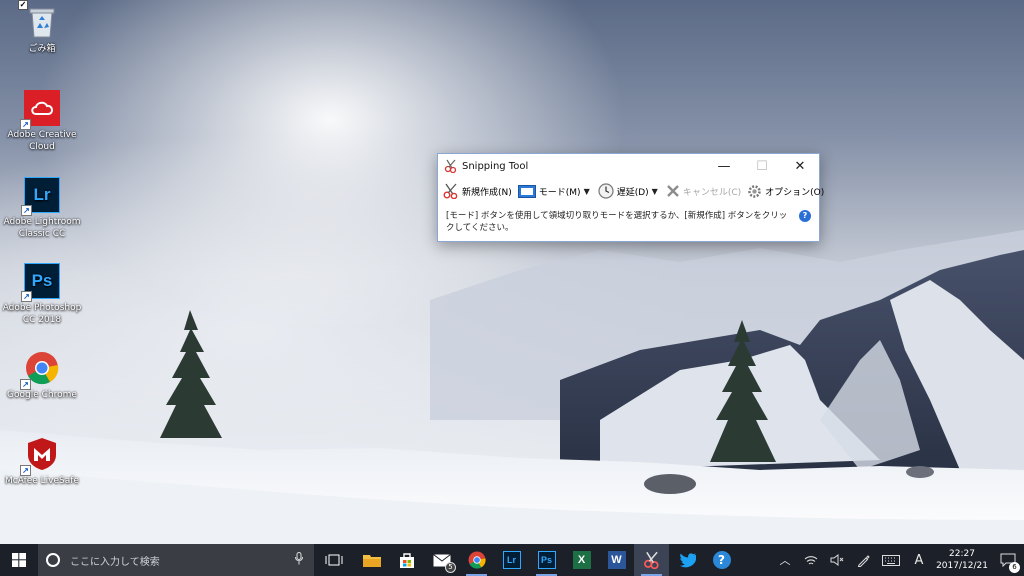 Image resolution: width=1024 pixels, height=576 pixels. I want to click on notification-badge: 6, so click(1014, 567).